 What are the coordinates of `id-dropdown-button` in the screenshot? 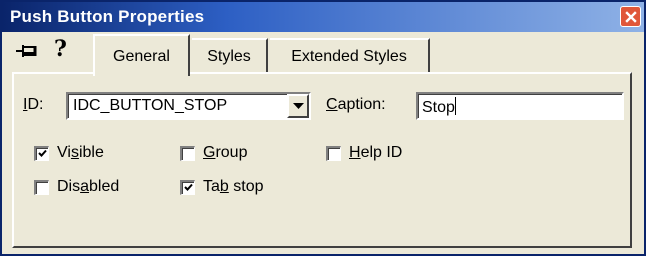 It's located at (298, 106).